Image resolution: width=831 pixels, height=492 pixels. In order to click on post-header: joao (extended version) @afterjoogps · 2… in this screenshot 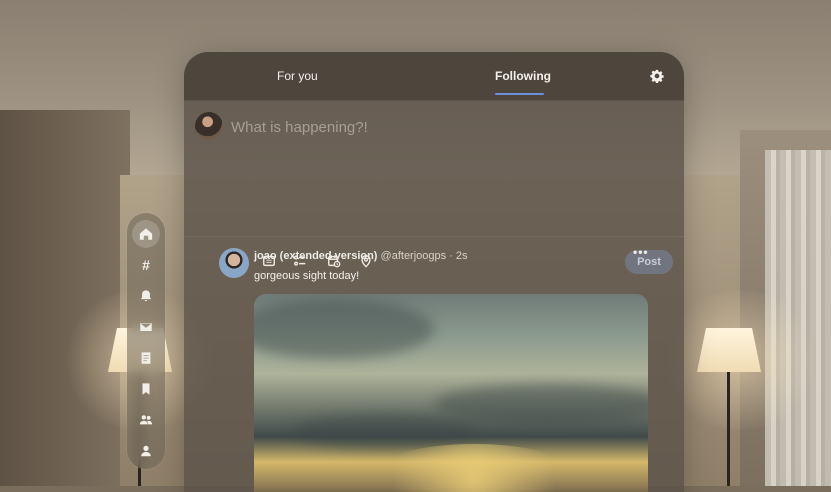, I will do `click(361, 256)`.